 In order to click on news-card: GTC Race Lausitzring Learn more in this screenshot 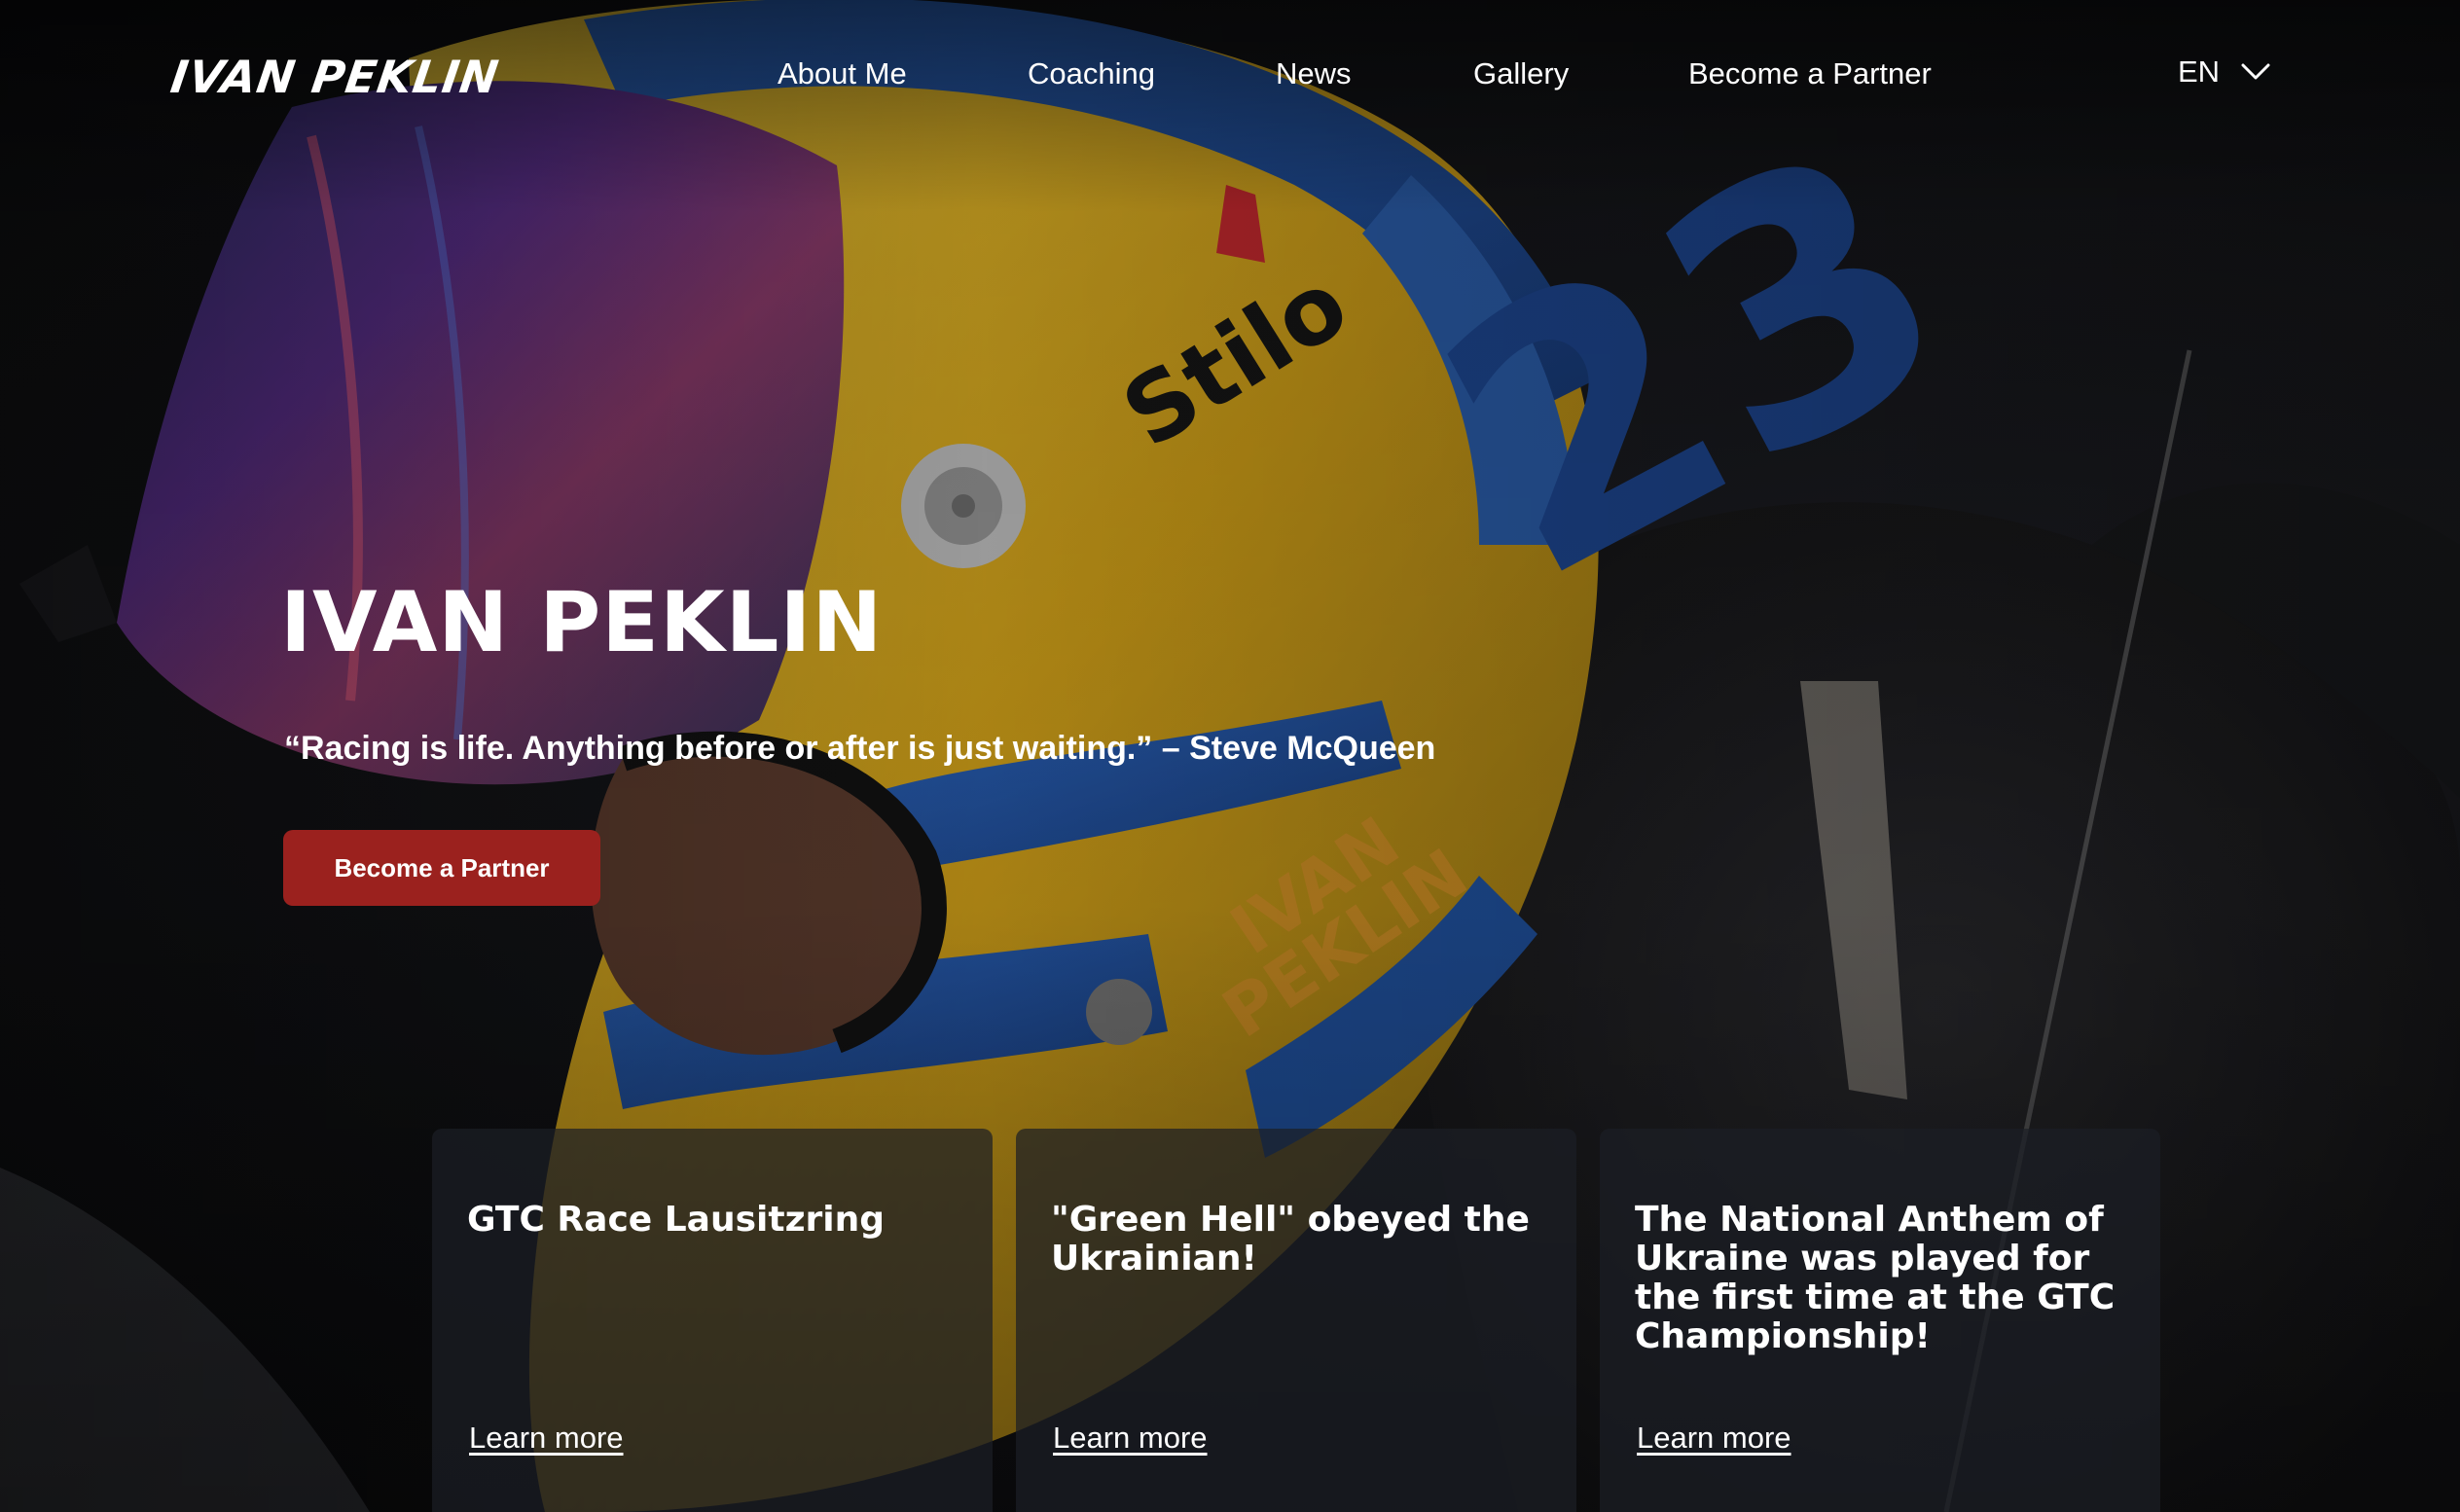, I will do `click(712, 1320)`.